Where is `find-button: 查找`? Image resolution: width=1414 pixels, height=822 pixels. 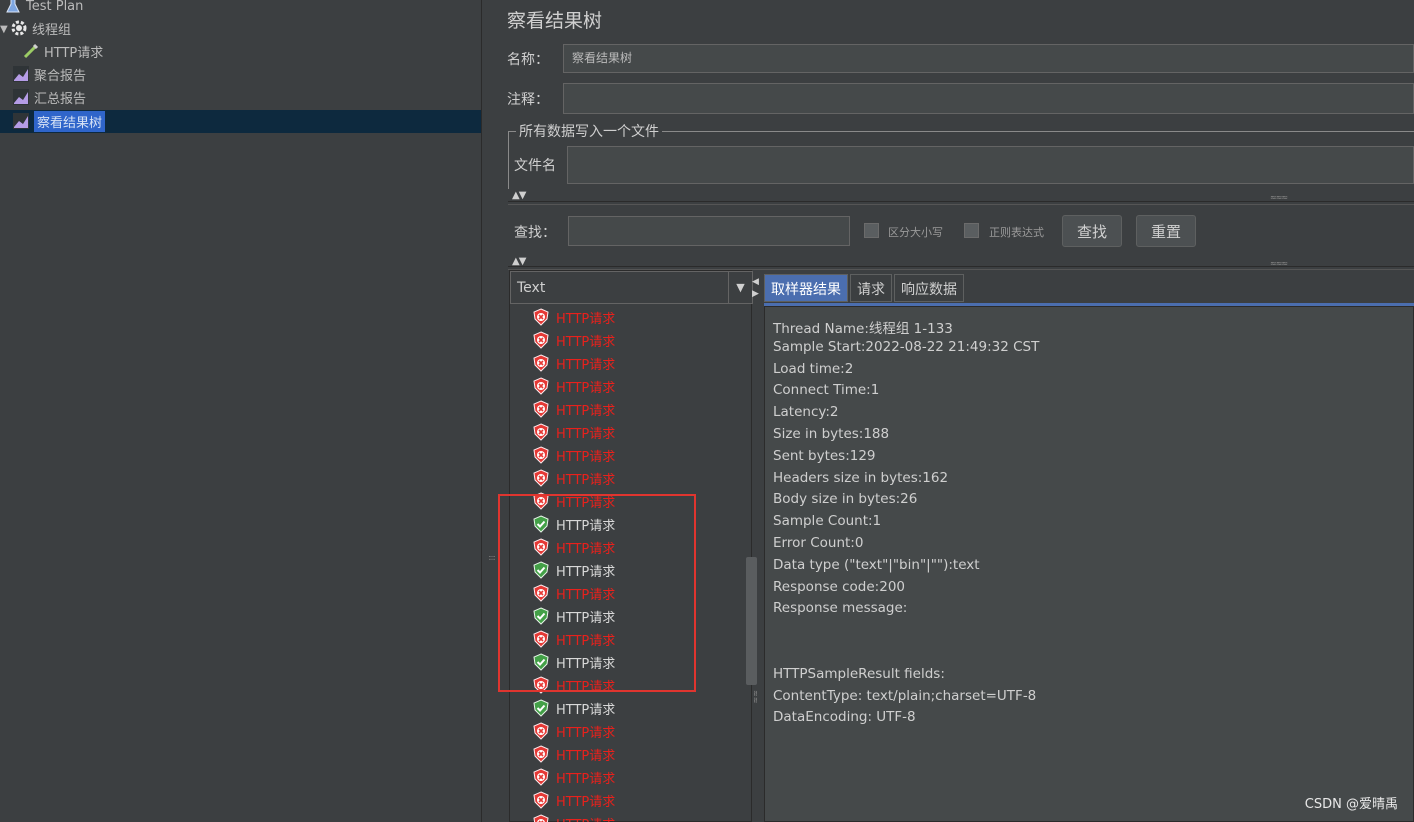
find-button: 查找 is located at coordinates (1092, 231).